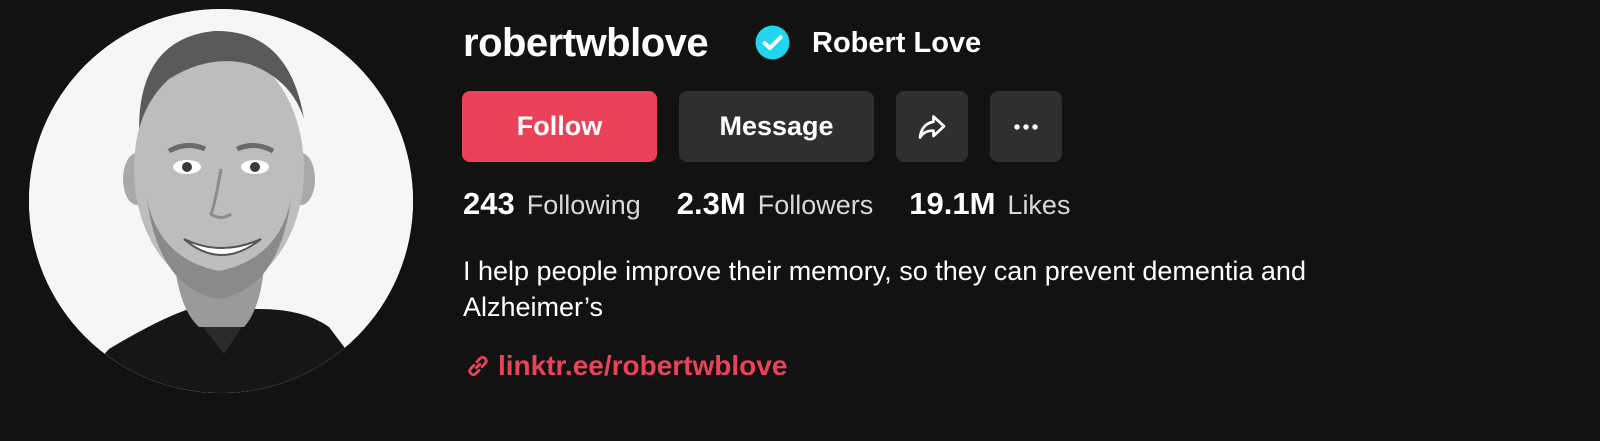  I want to click on stat-followers: 2.3M Followers, so click(775, 204).